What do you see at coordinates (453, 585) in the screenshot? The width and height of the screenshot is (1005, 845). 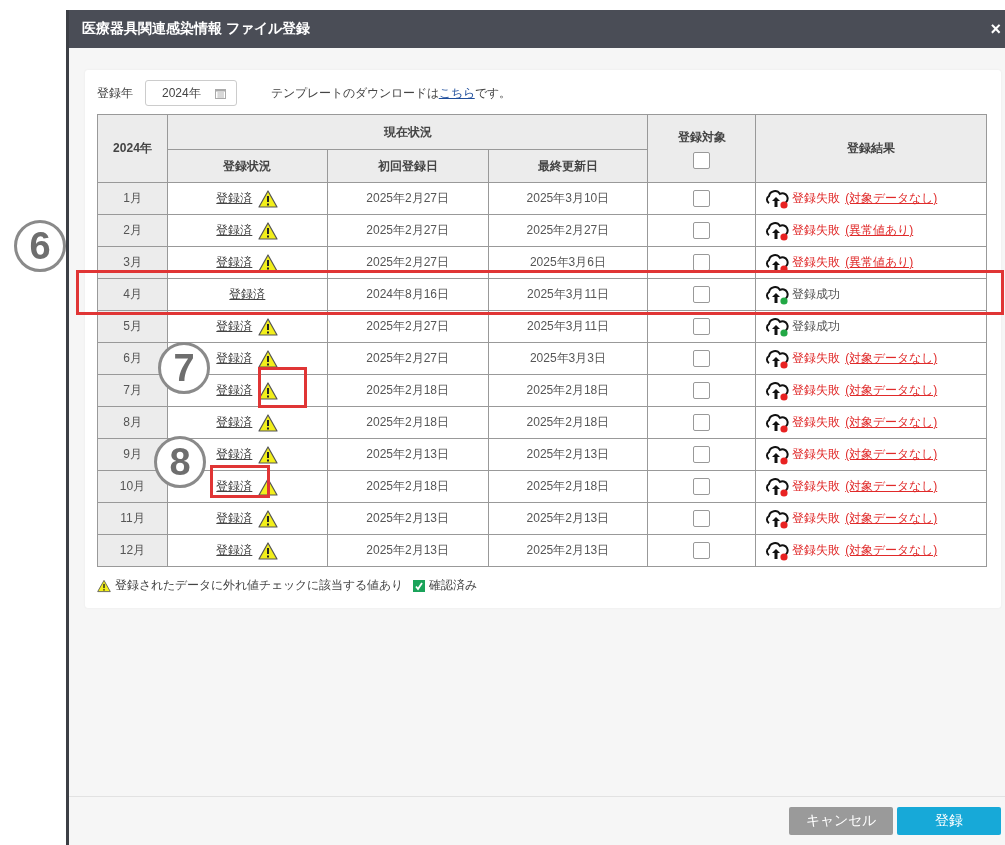 I see `legend-text: 確認済み` at bounding box center [453, 585].